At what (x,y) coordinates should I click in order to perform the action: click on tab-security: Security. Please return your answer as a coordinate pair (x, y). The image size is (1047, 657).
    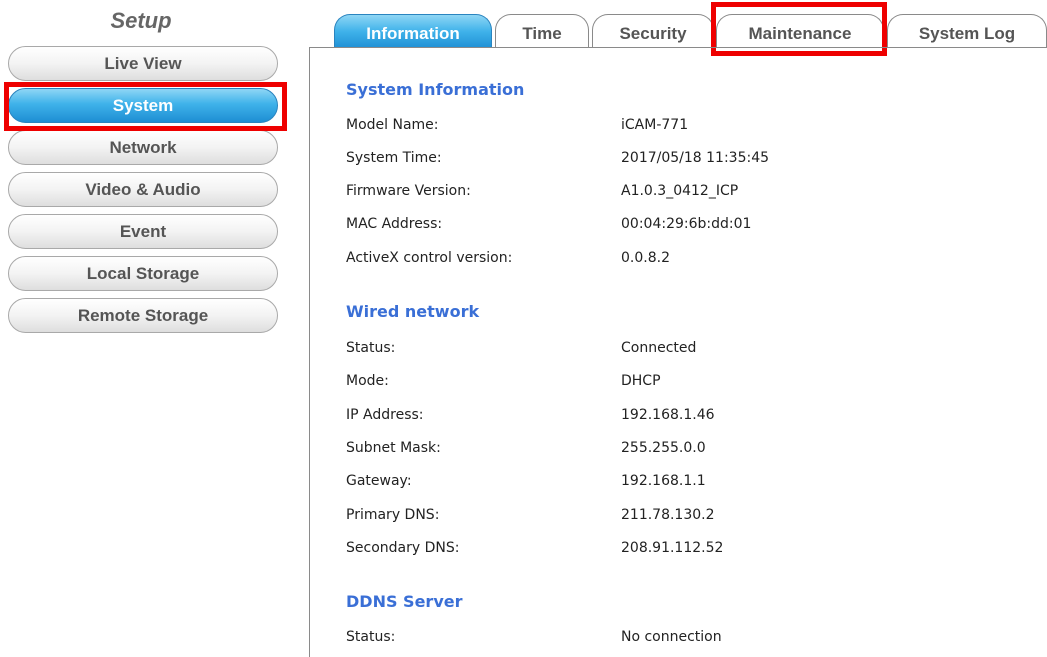
    Looking at the image, I should click on (653, 31).